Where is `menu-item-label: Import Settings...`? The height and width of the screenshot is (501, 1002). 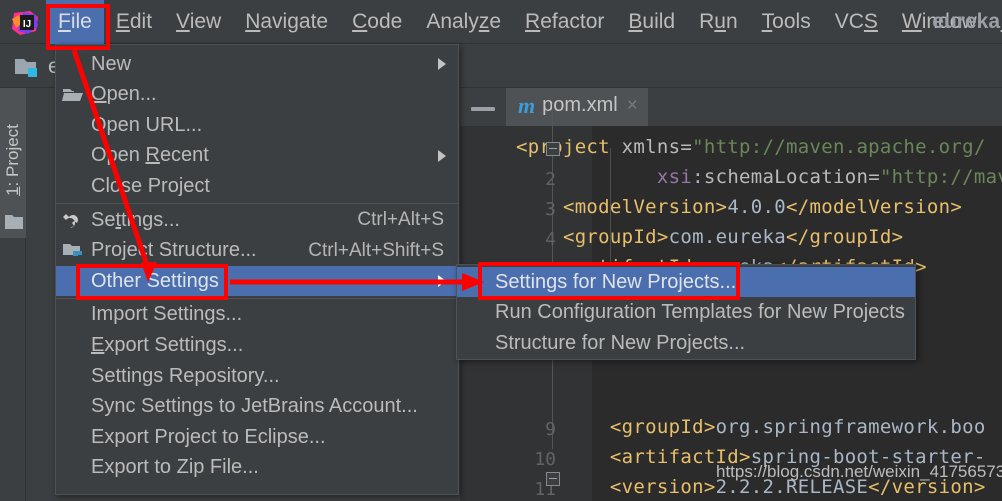
menu-item-label: Import Settings... is located at coordinates (167, 314).